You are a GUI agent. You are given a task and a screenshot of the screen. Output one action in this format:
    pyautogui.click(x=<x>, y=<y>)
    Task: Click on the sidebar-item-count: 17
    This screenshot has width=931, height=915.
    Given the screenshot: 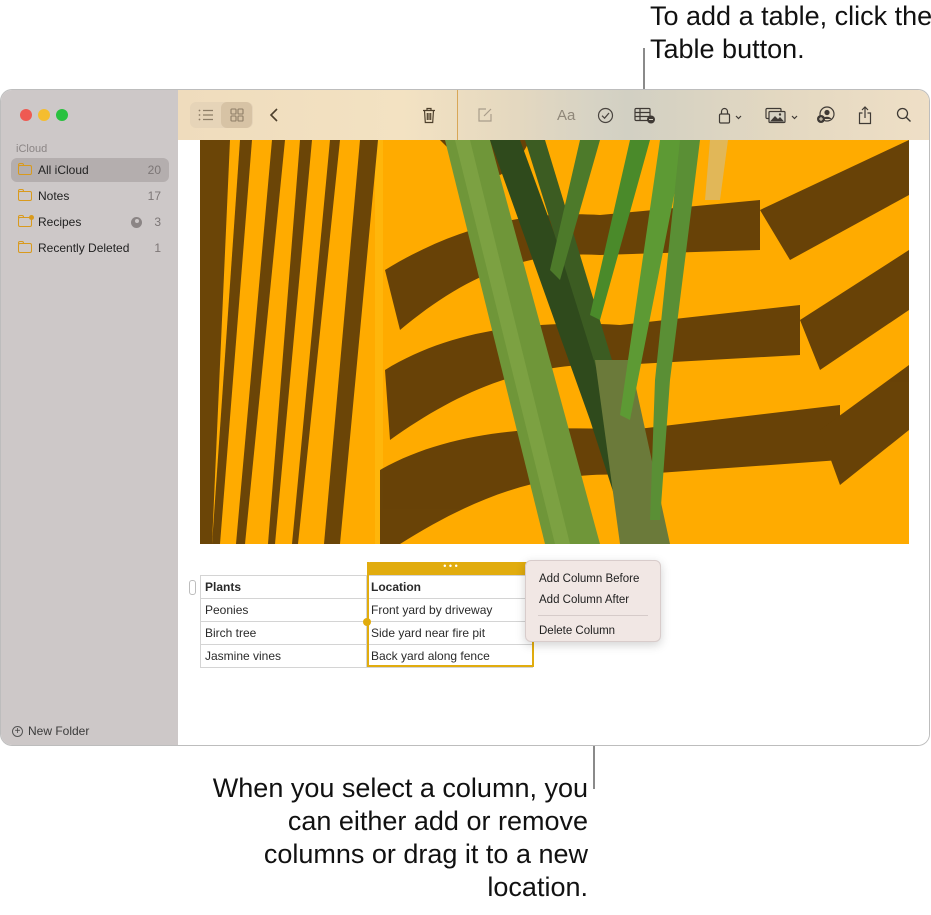 What is the action you would take?
    pyautogui.click(x=154, y=196)
    